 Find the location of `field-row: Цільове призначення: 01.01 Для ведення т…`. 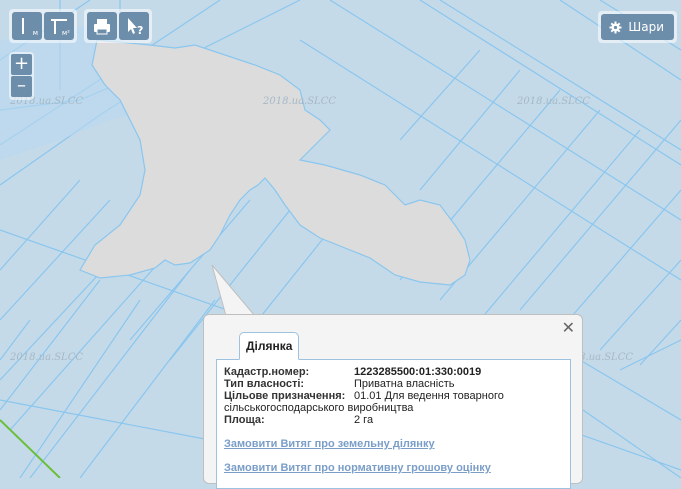

field-row: Цільове призначення: 01.01 Для ведення т… is located at coordinates (393, 402).